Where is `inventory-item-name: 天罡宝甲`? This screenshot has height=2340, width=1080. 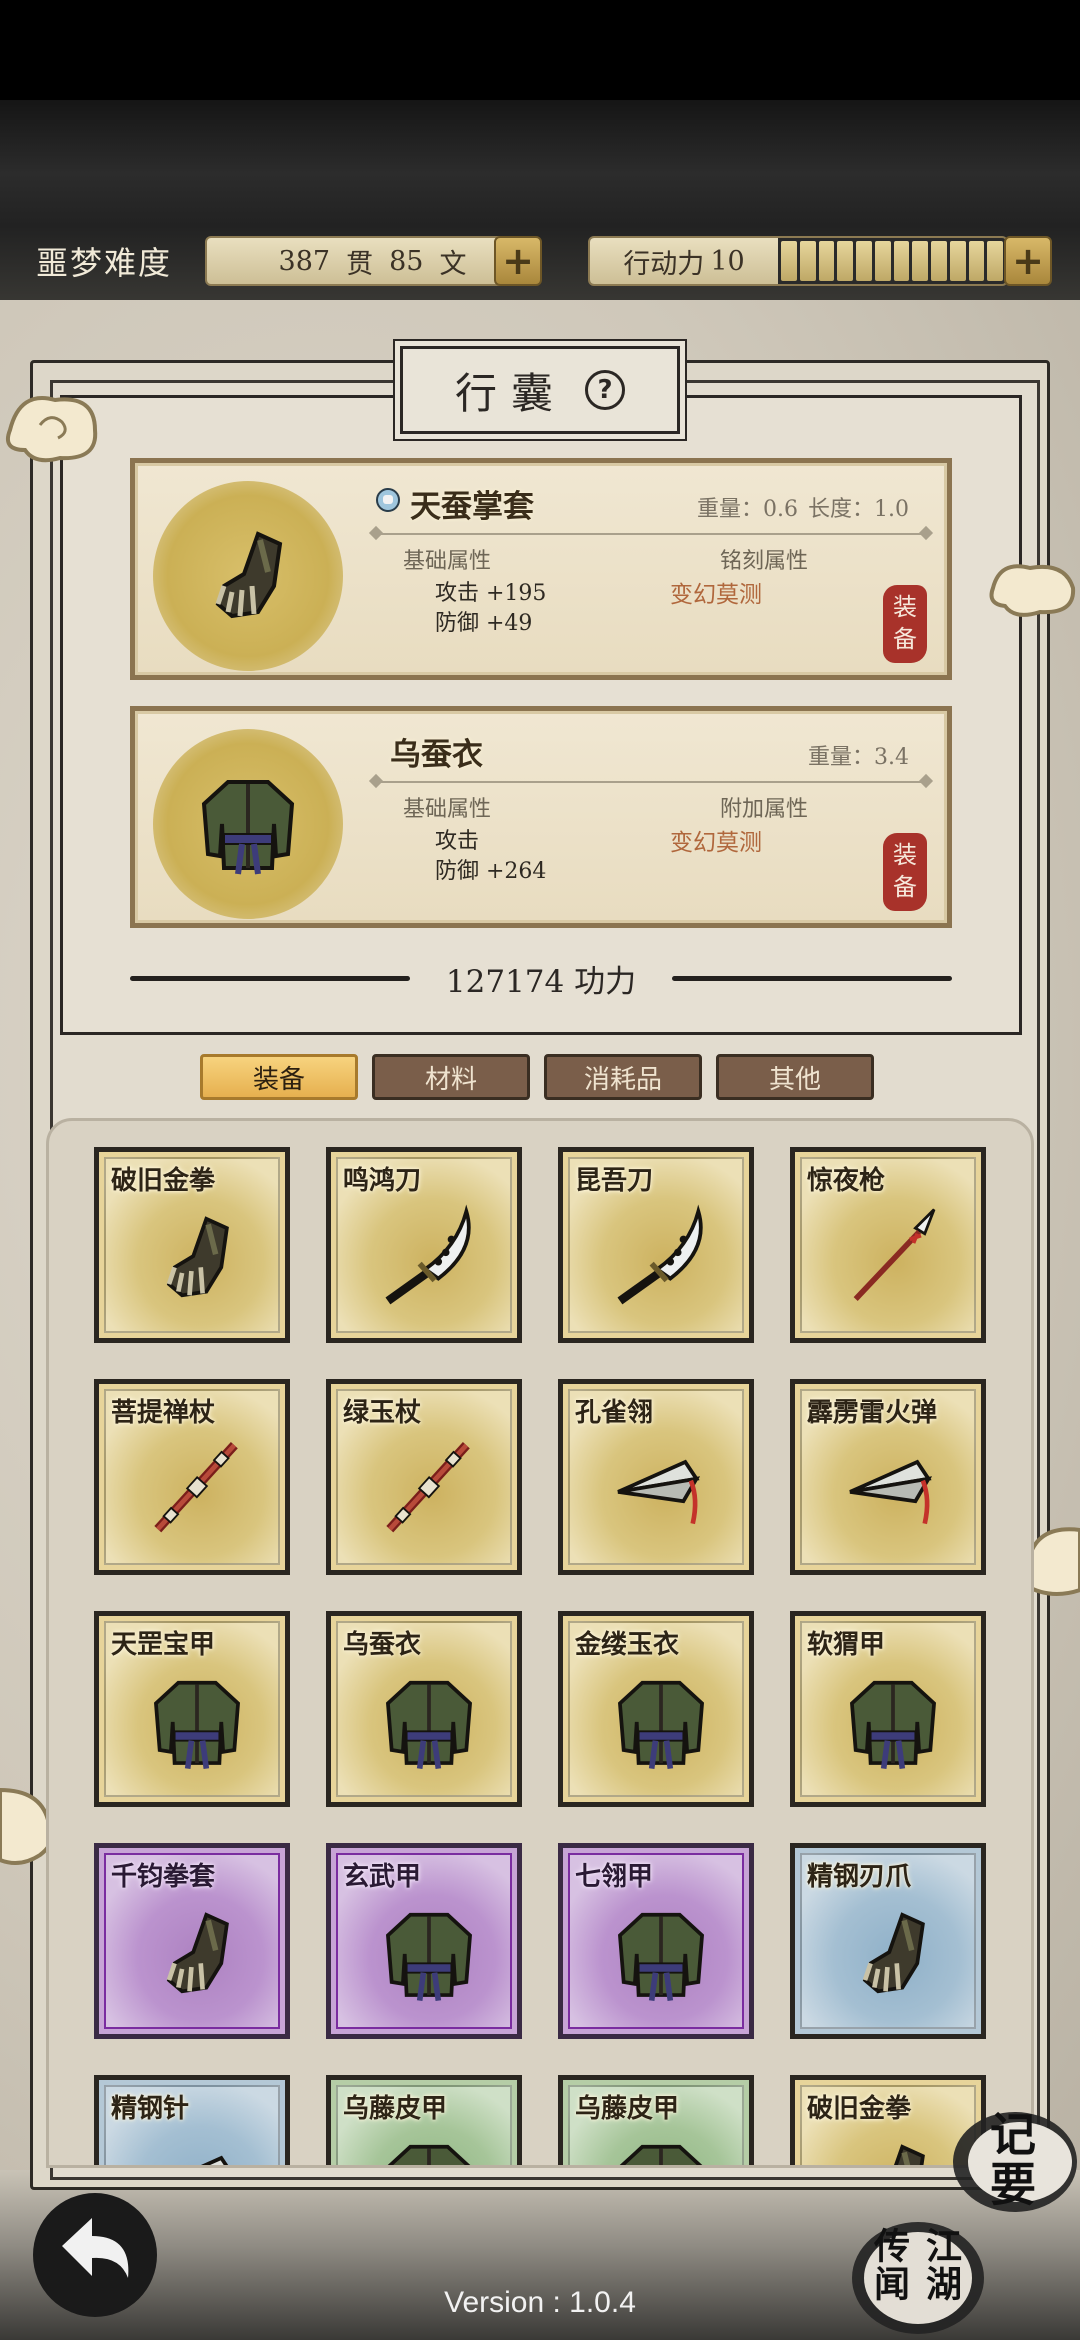 inventory-item-name: 天罡宝甲 is located at coordinates (163, 1645).